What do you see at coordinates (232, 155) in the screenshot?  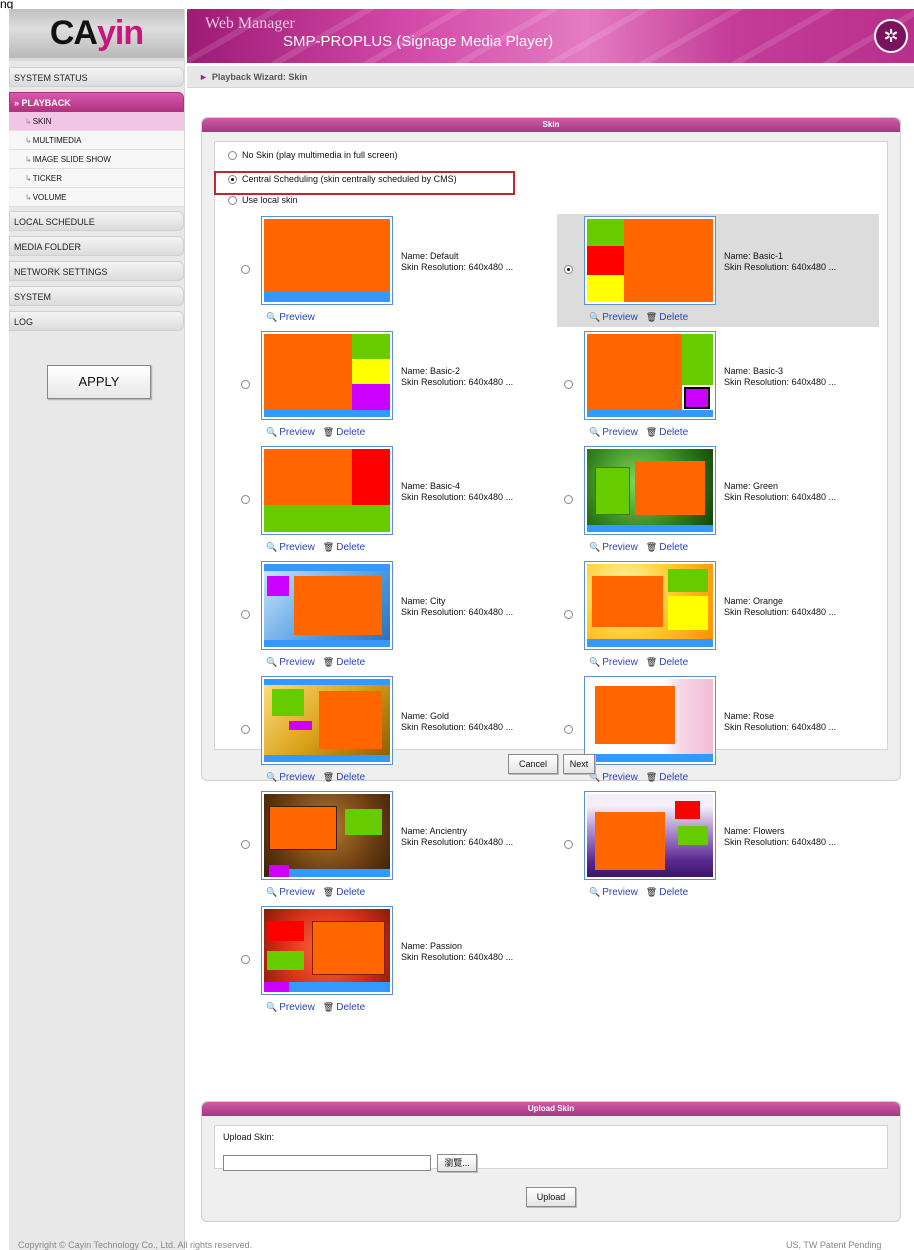 I see `no-skin-radio` at bounding box center [232, 155].